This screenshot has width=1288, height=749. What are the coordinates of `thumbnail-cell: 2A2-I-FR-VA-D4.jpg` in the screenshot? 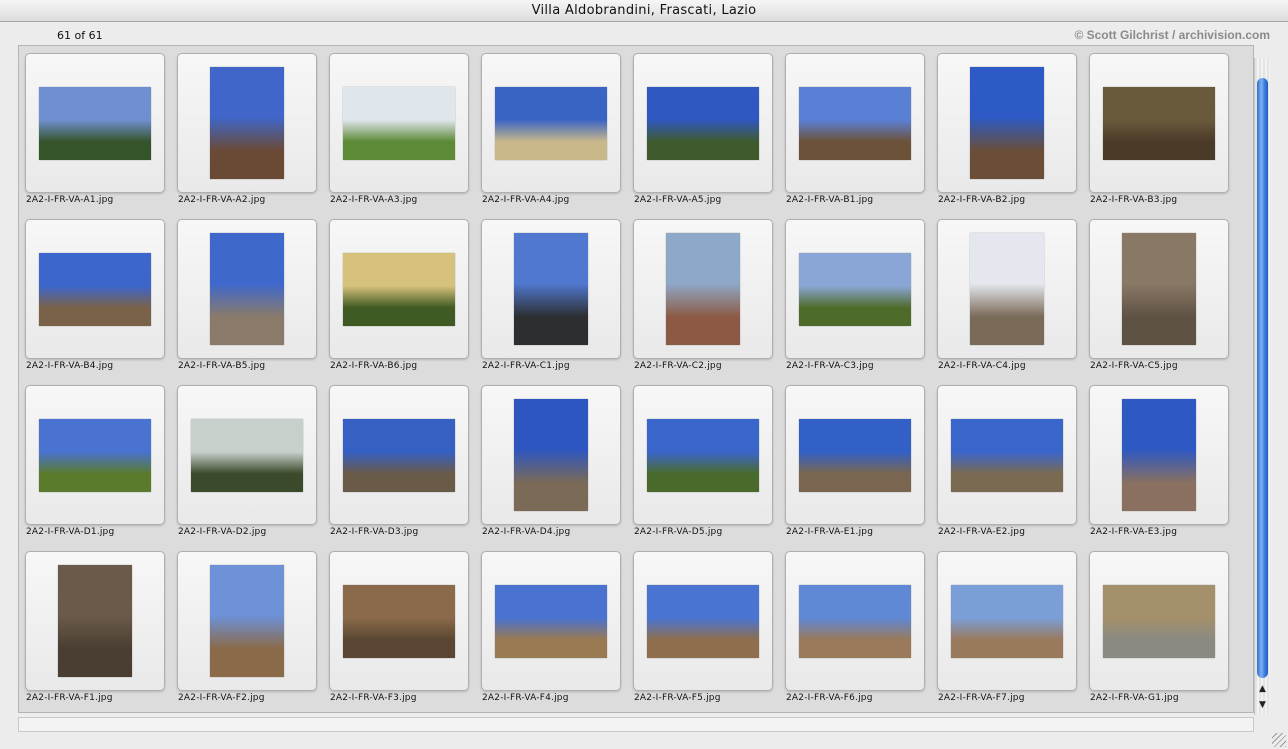 It's located at (551, 461).